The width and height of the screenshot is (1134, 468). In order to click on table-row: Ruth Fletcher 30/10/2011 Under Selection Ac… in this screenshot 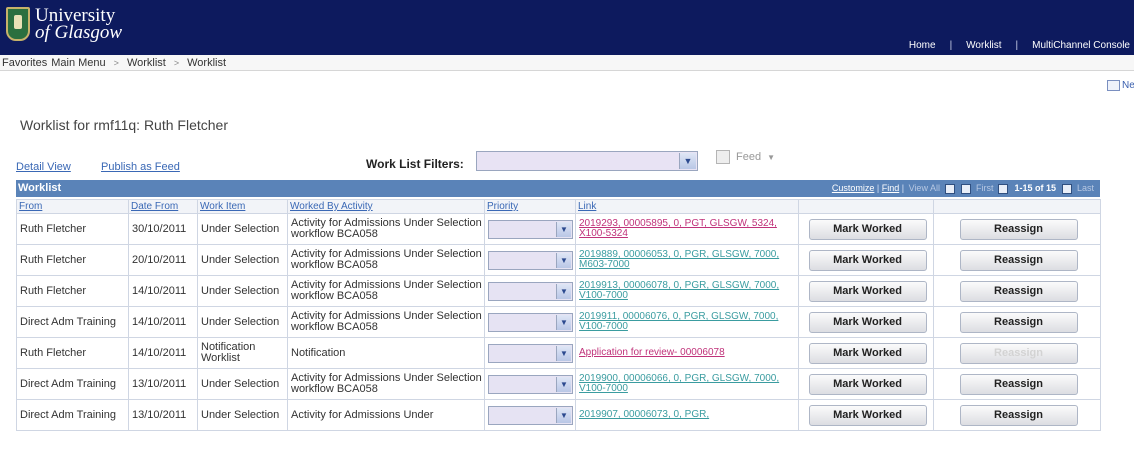, I will do `click(558, 229)`.